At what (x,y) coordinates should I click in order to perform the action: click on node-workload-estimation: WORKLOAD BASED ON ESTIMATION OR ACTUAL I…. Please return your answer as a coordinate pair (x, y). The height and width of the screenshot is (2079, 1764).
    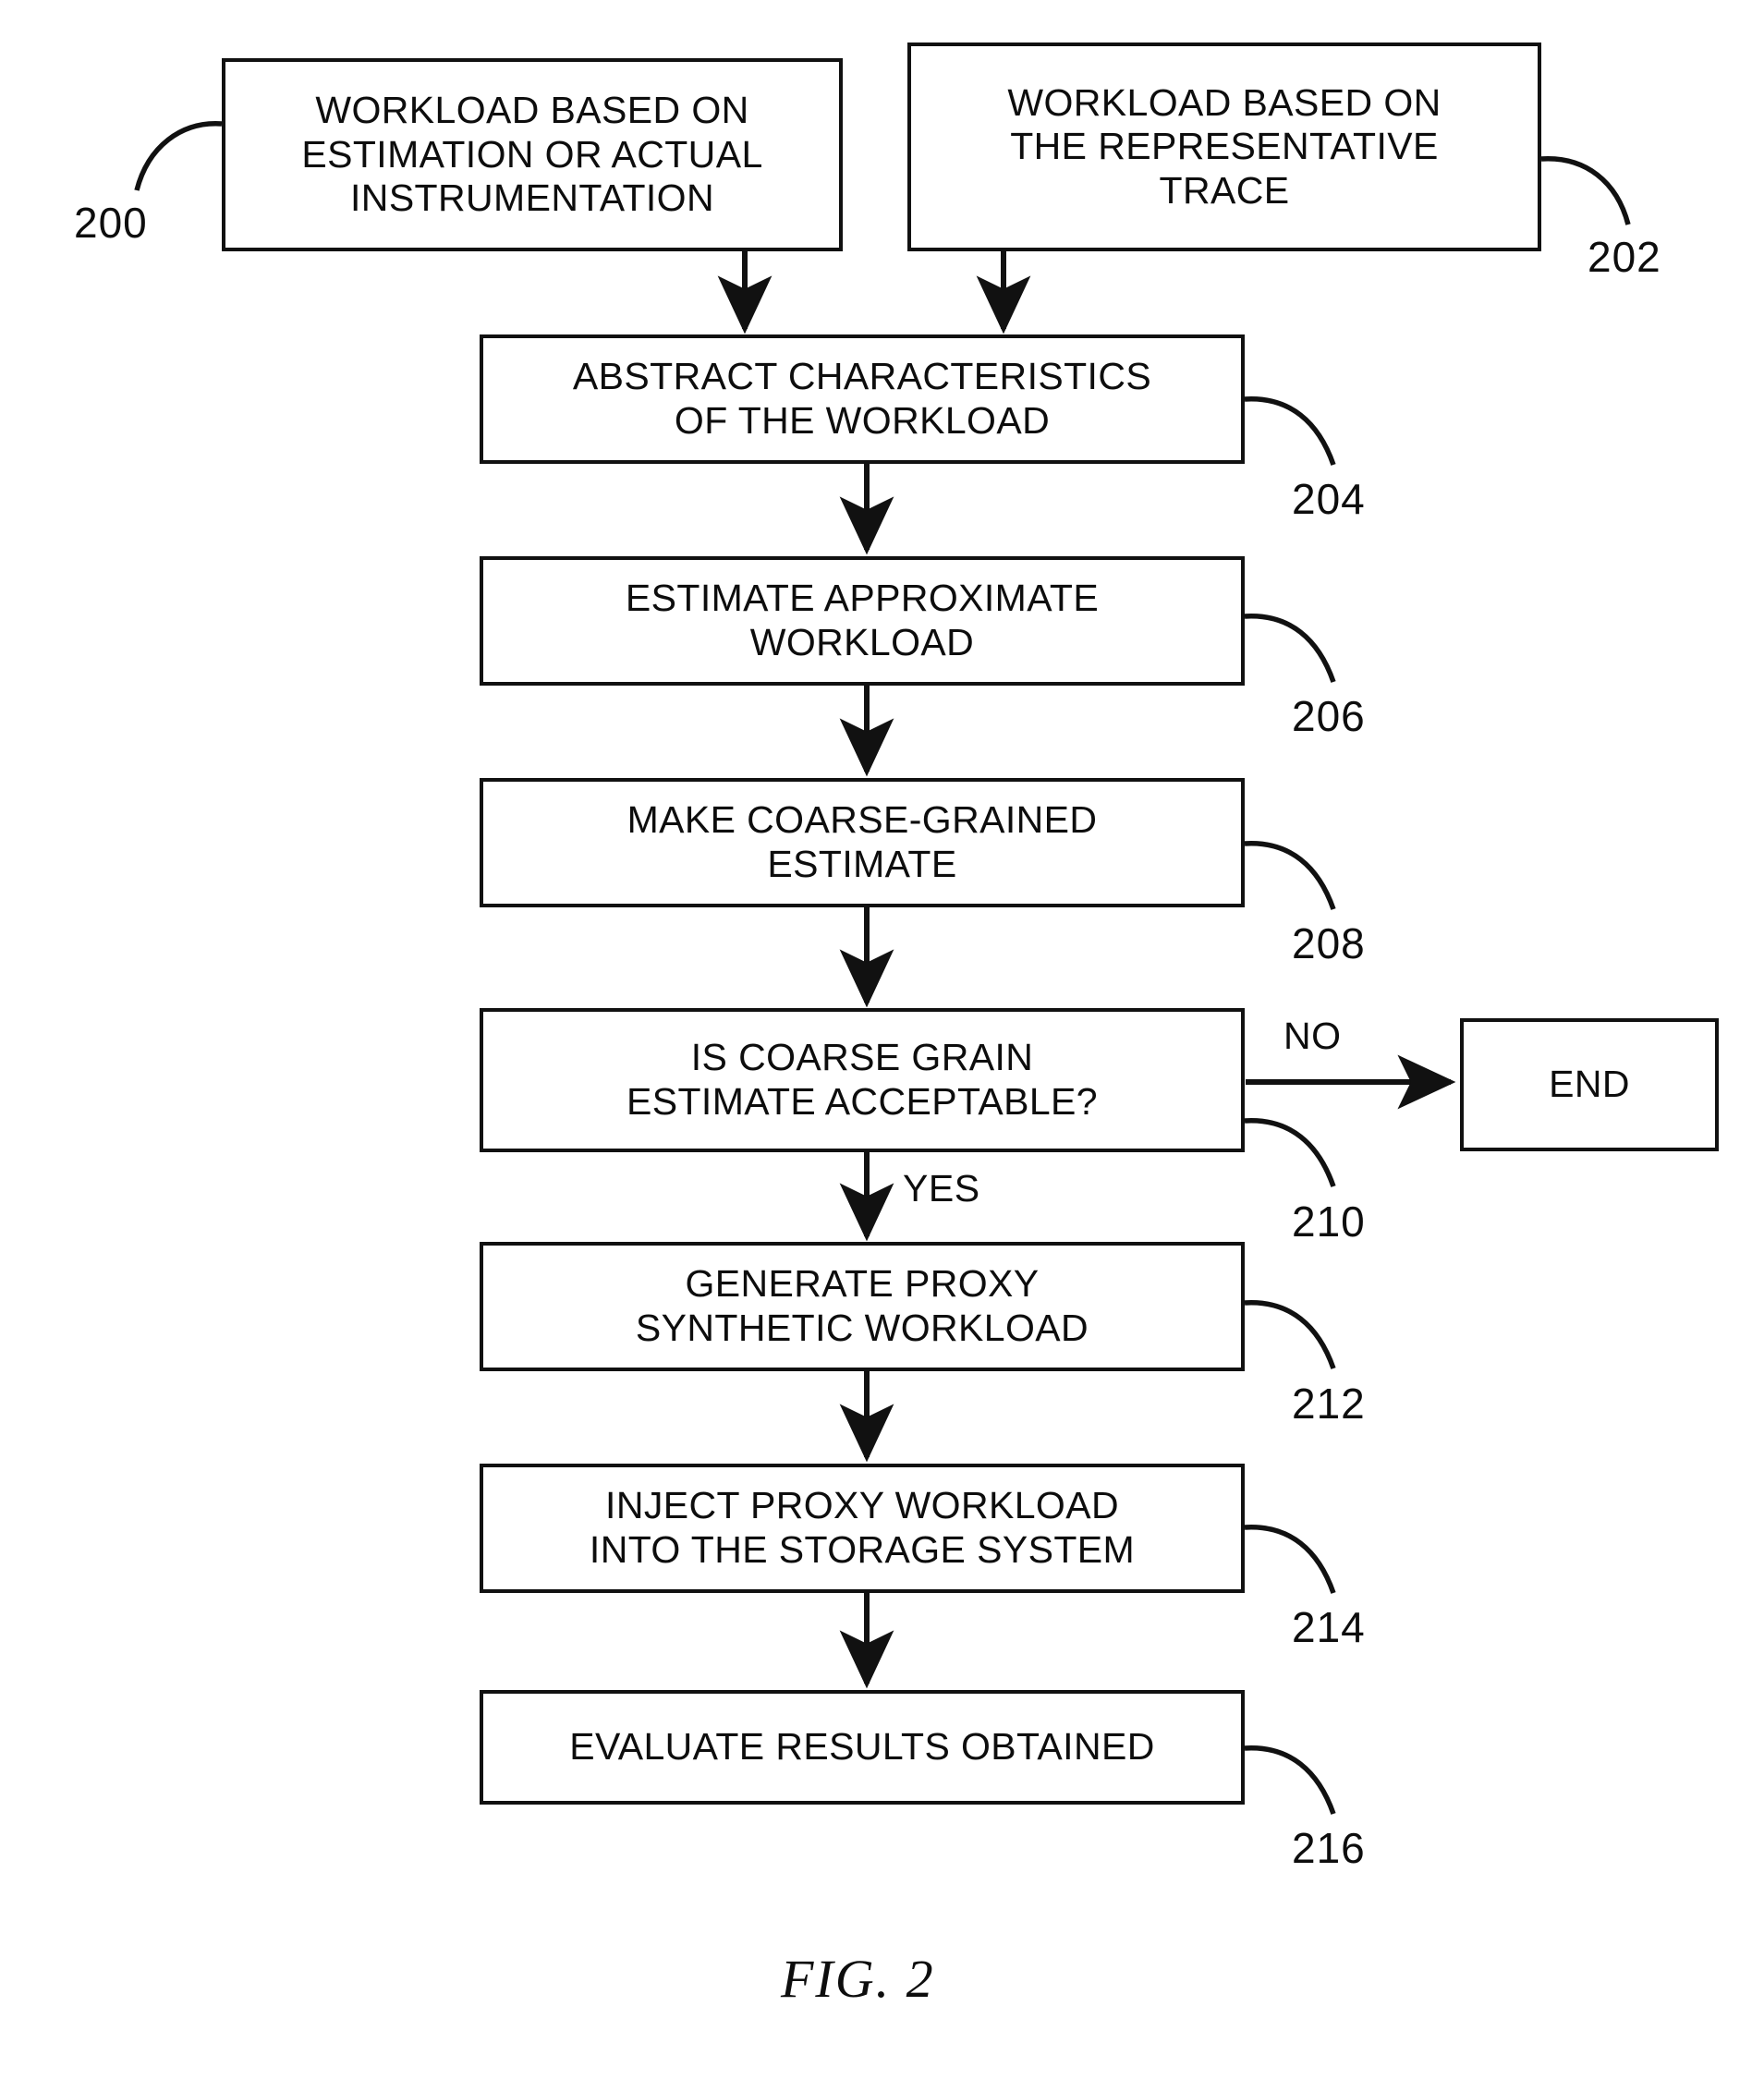
    Looking at the image, I should click on (532, 154).